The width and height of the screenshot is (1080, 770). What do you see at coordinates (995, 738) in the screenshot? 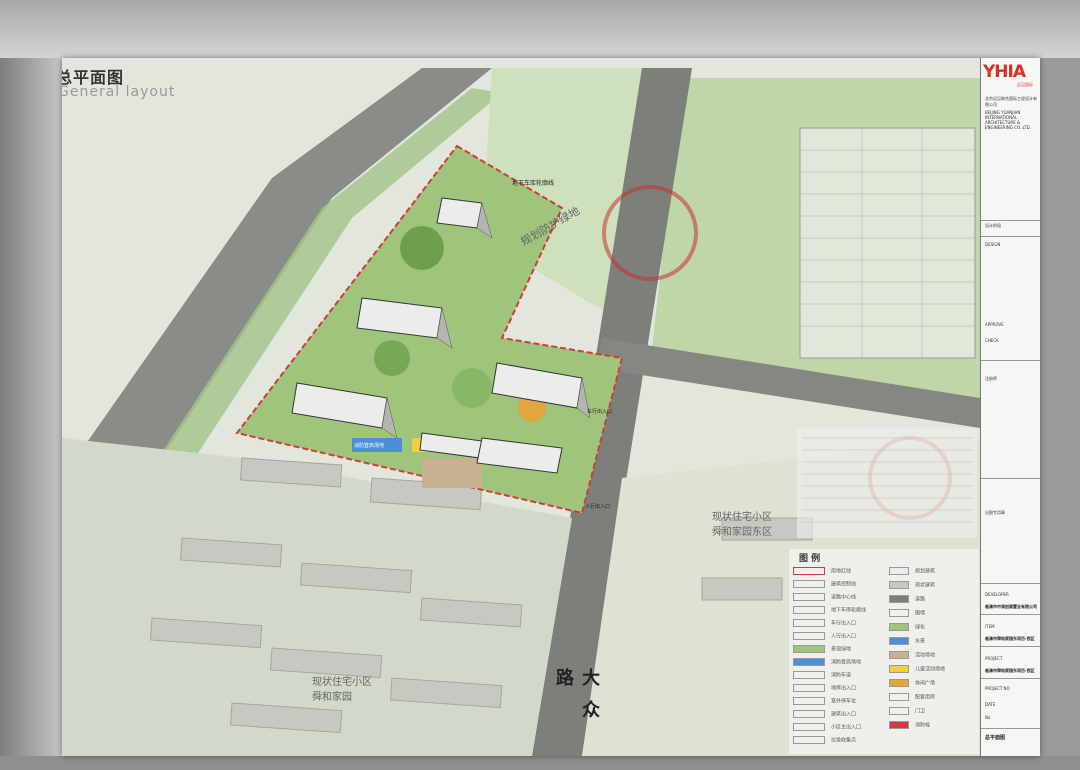
I see `drawing-name-label: 总平面图` at bounding box center [995, 738].